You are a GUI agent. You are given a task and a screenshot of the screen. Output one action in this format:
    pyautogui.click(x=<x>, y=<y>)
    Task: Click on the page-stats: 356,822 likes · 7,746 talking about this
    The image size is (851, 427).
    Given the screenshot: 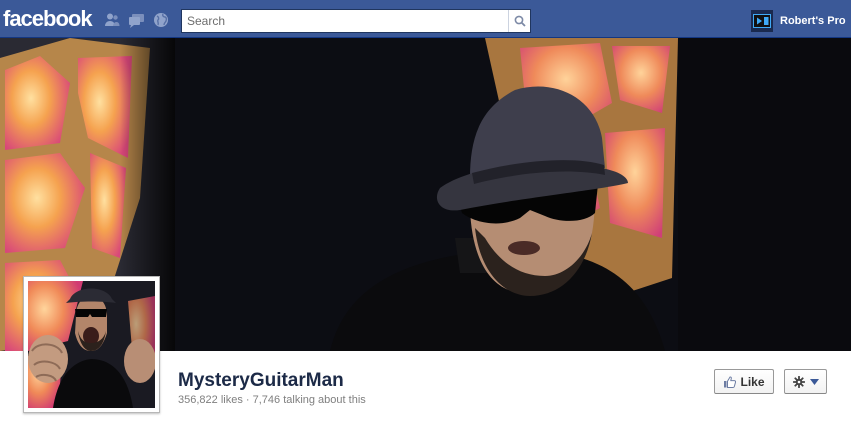 What is the action you would take?
    pyautogui.click(x=272, y=400)
    